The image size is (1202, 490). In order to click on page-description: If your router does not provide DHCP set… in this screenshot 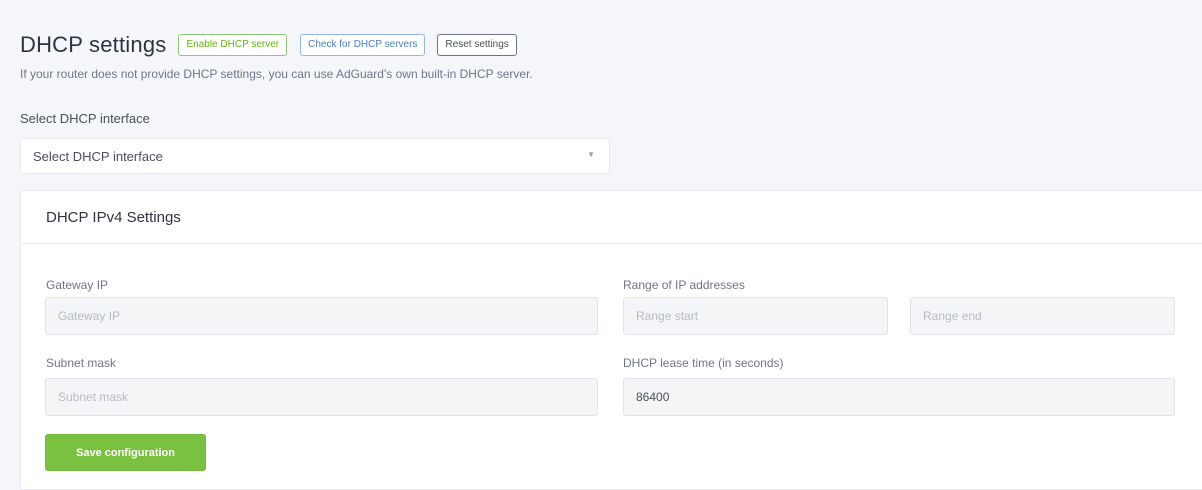, I will do `click(276, 74)`.